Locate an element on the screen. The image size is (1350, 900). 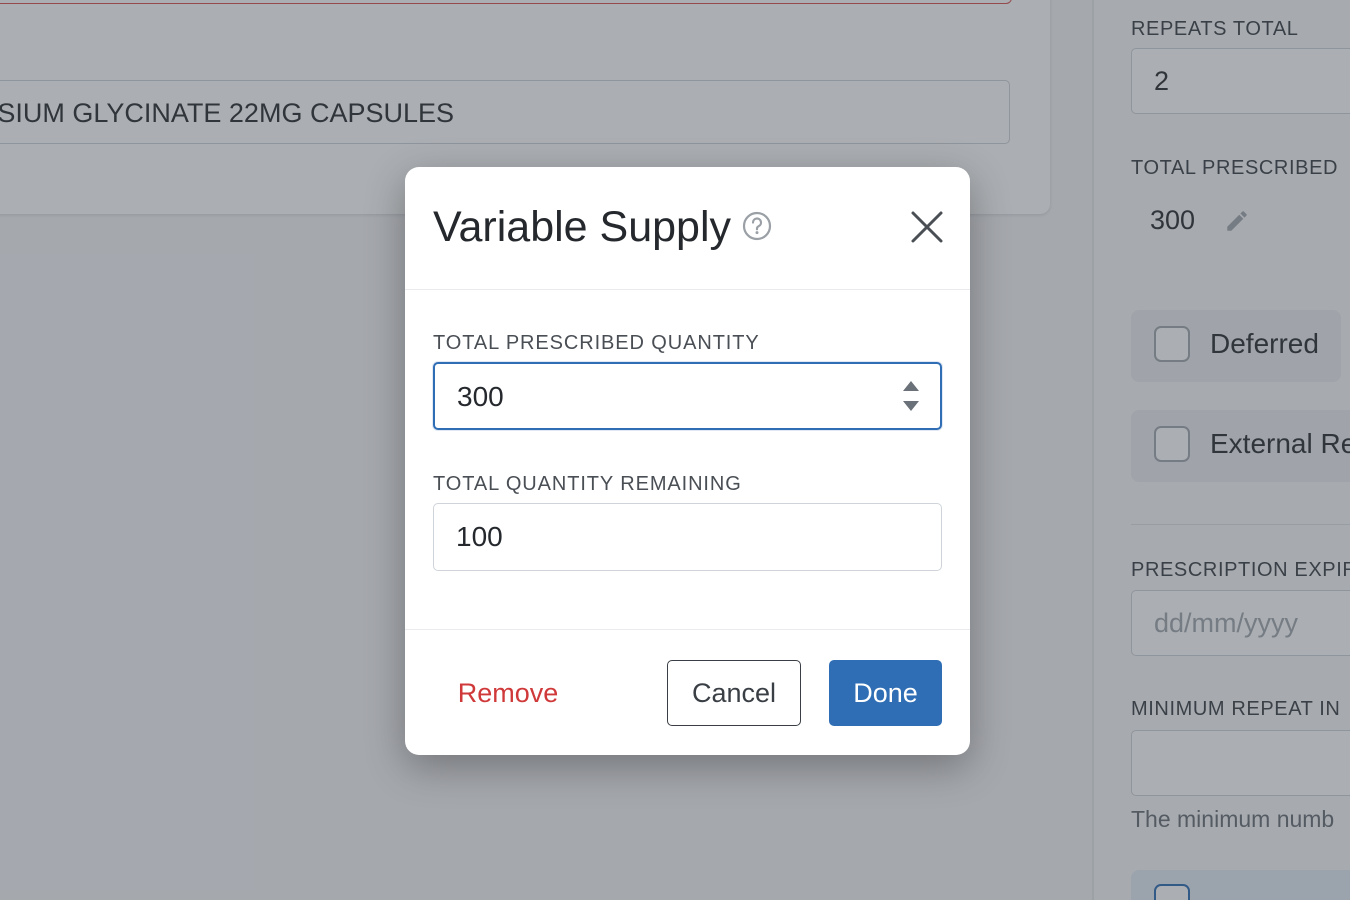
close-button is located at coordinates (927, 227).